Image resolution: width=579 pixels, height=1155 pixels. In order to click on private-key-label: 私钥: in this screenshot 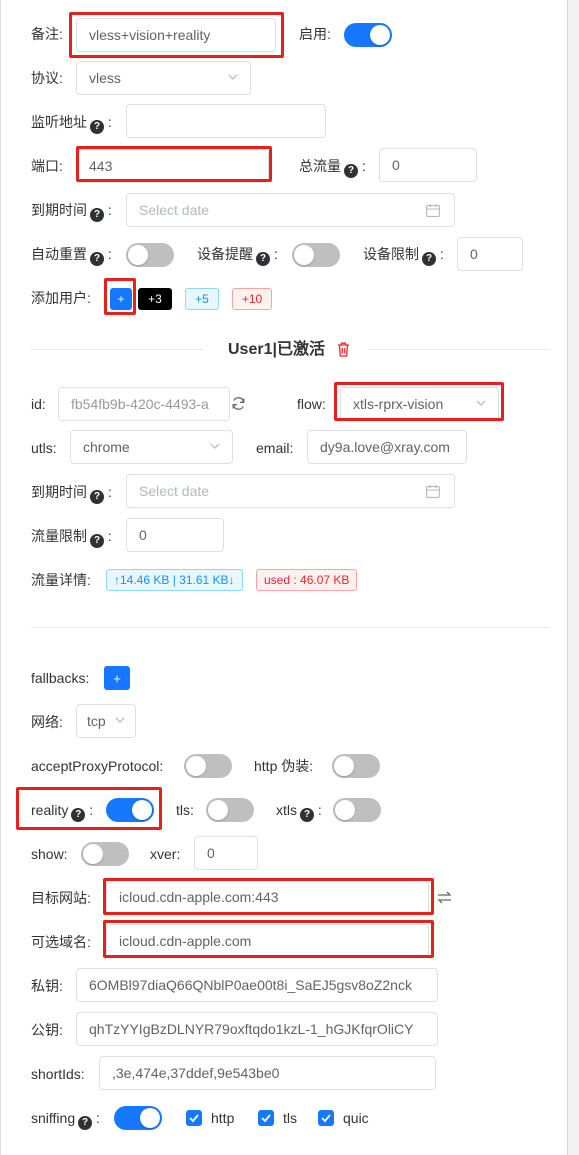, I will do `click(47, 986)`.